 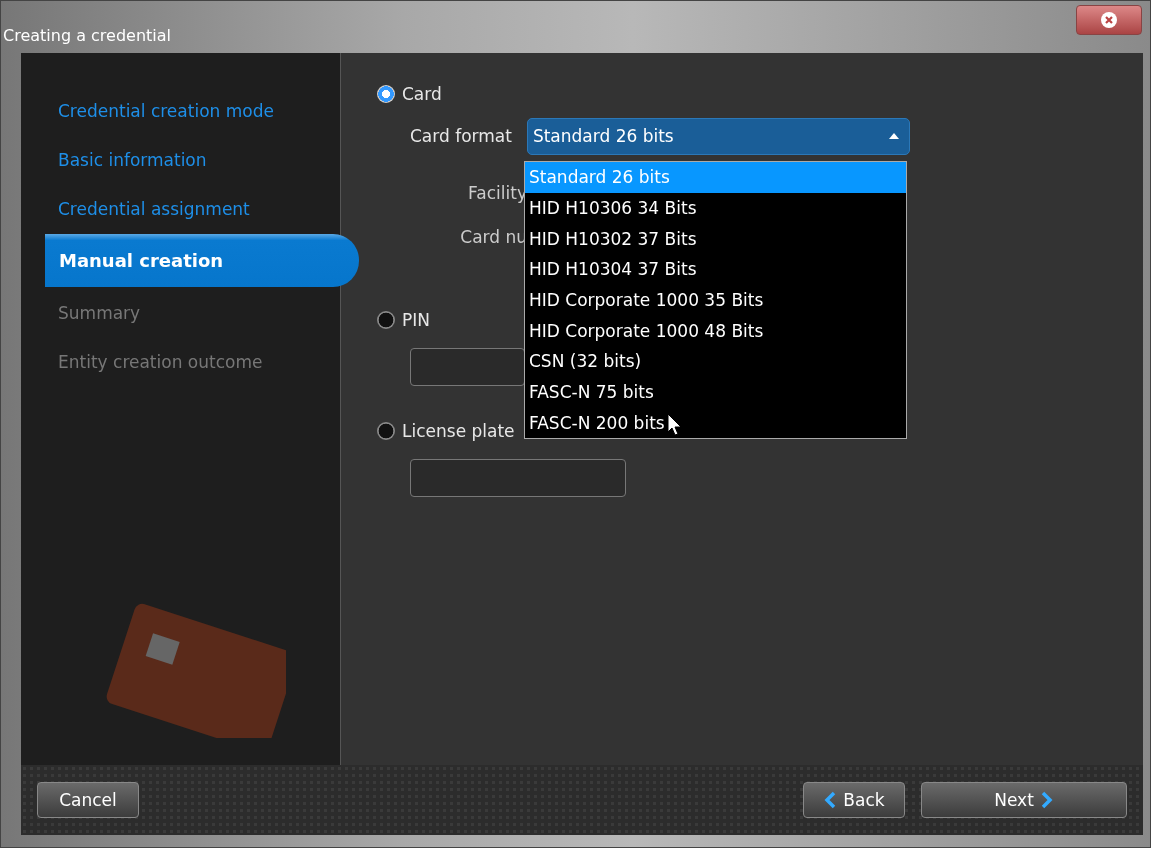 What do you see at coordinates (180, 159) in the screenshot?
I see `wizard-step: Basic information` at bounding box center [180, 159].